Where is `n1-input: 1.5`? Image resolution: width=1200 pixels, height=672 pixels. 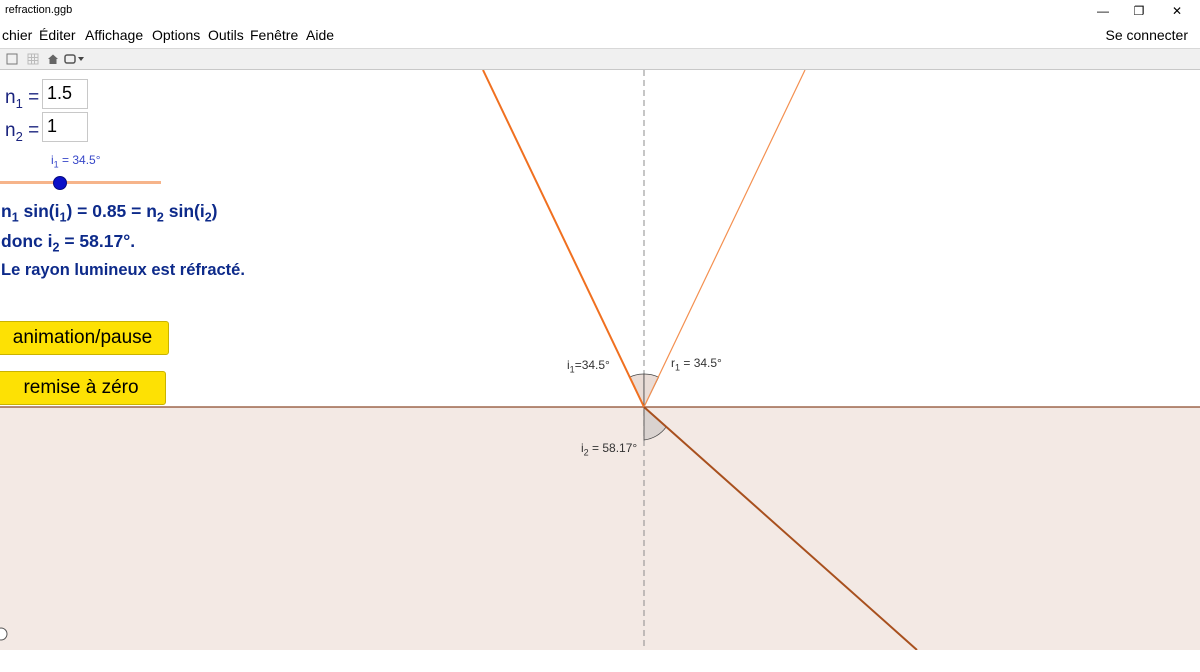 n1-input: 1.5 is located at coordinates (65, 94).